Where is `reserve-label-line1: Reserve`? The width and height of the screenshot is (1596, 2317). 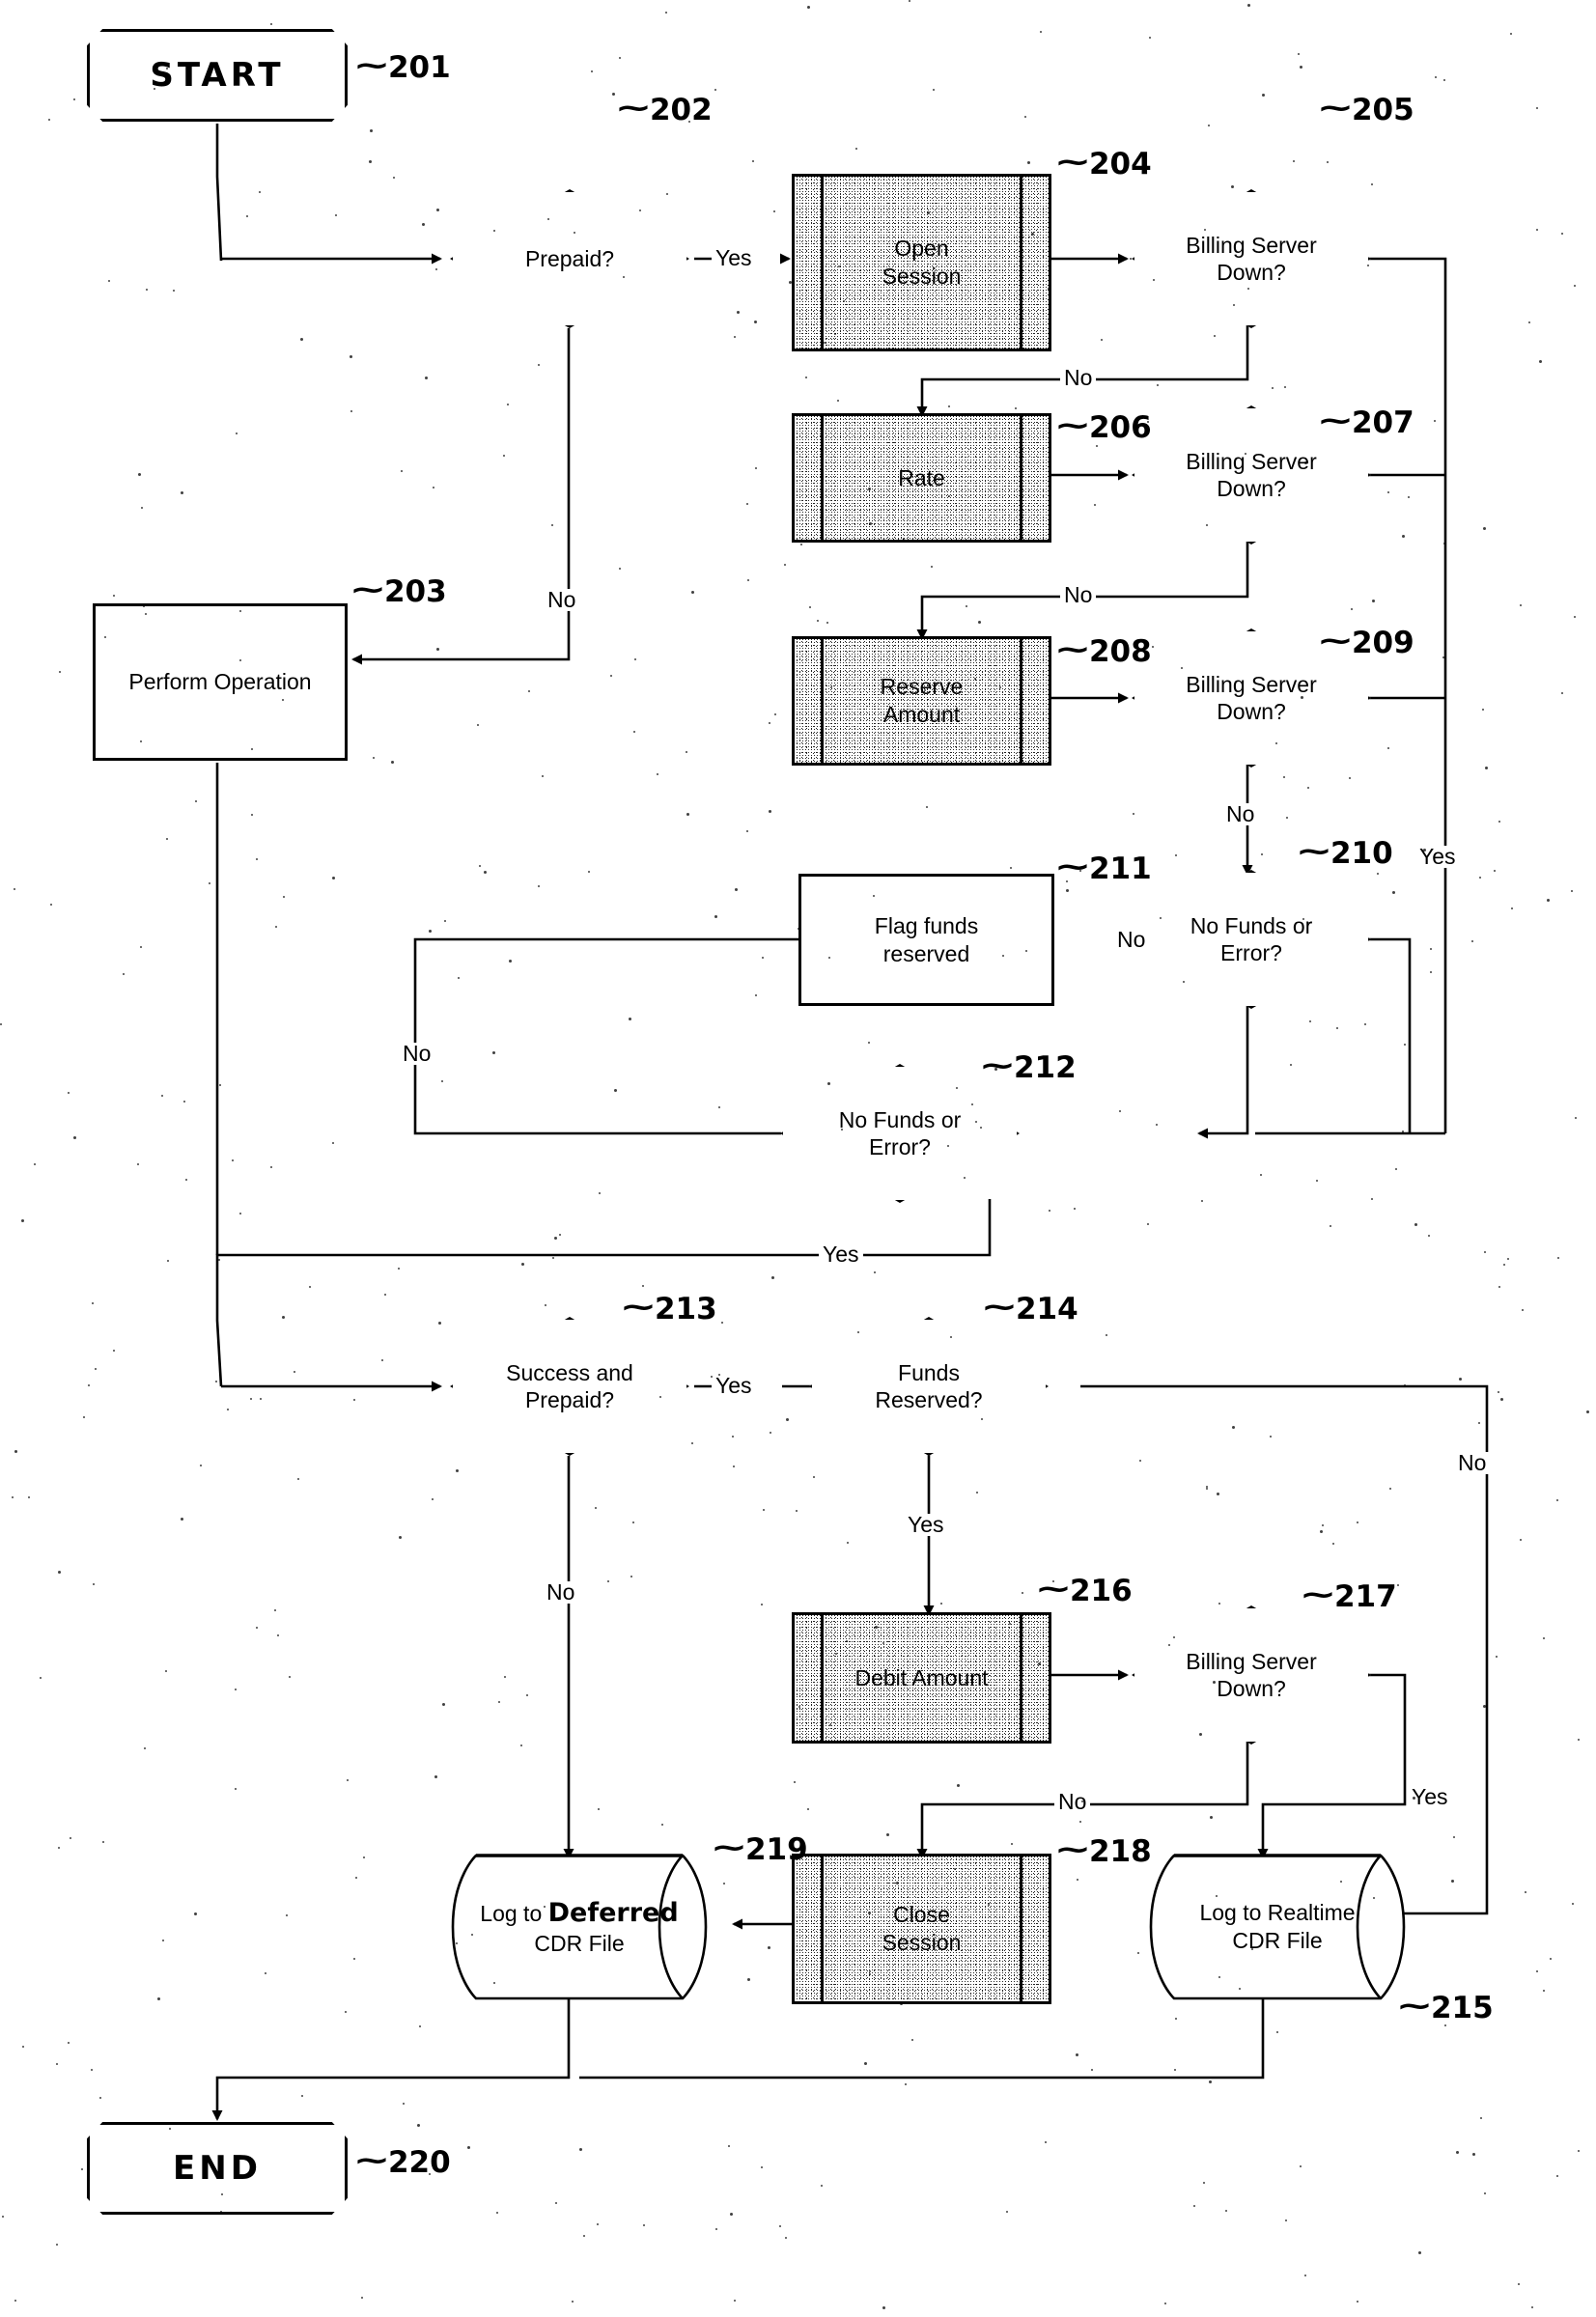
reserve-label-line1: Reserve is located at coordinates (922, 687).